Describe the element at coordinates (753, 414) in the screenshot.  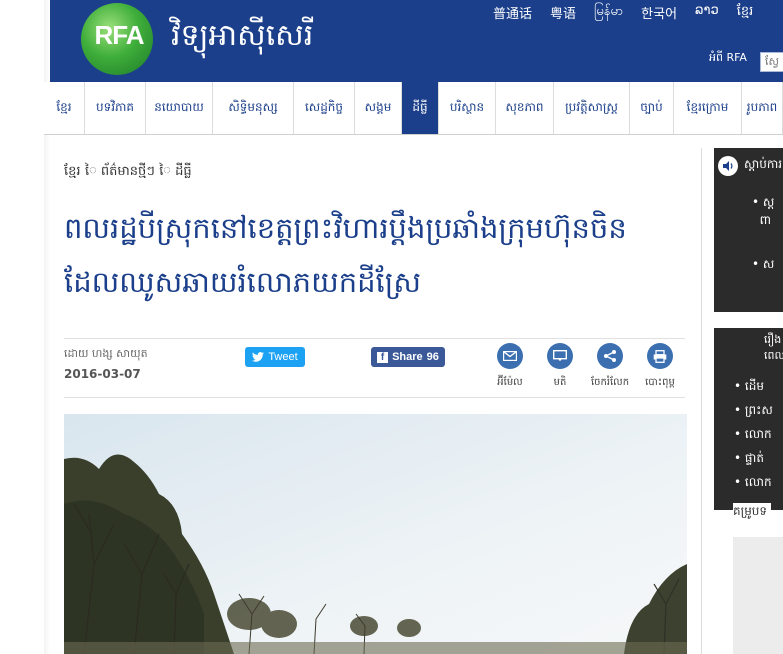
I see `list-item: • ព្រះស` at that location.